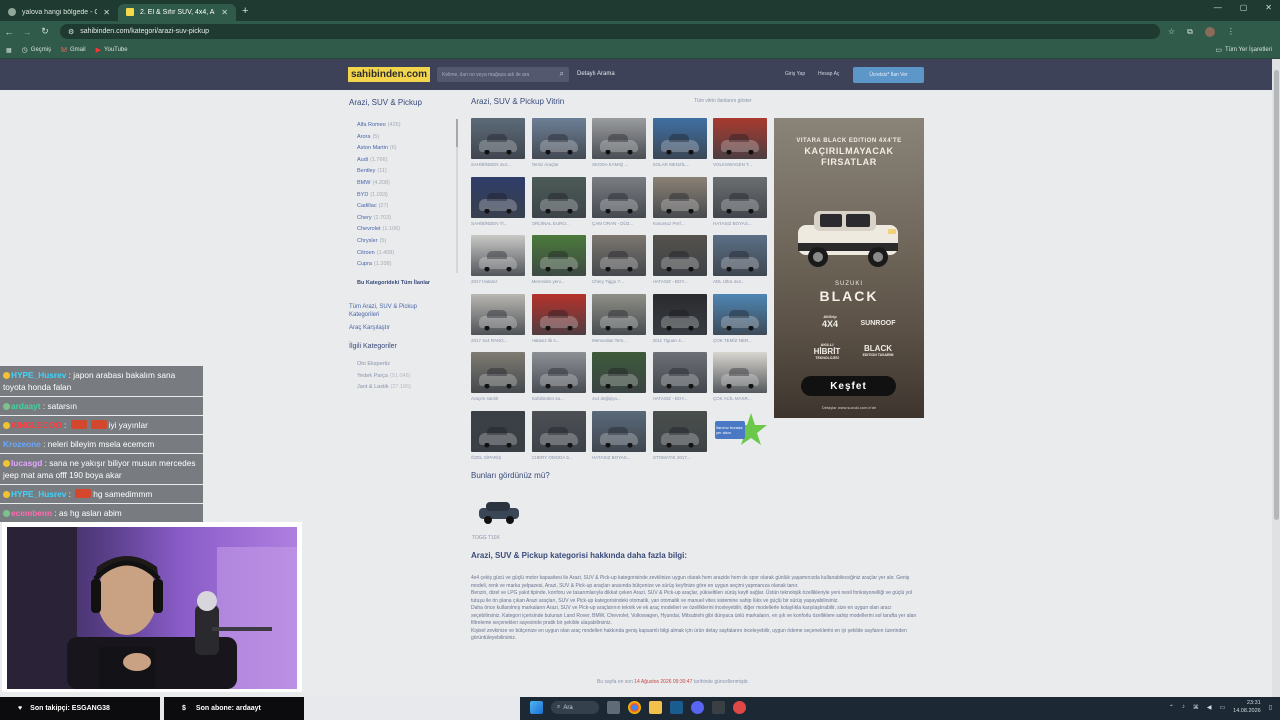  I want to click on all-categories-link: Tüm Arazi, SUV & Pickup Kategorileri, so click(394, 311).